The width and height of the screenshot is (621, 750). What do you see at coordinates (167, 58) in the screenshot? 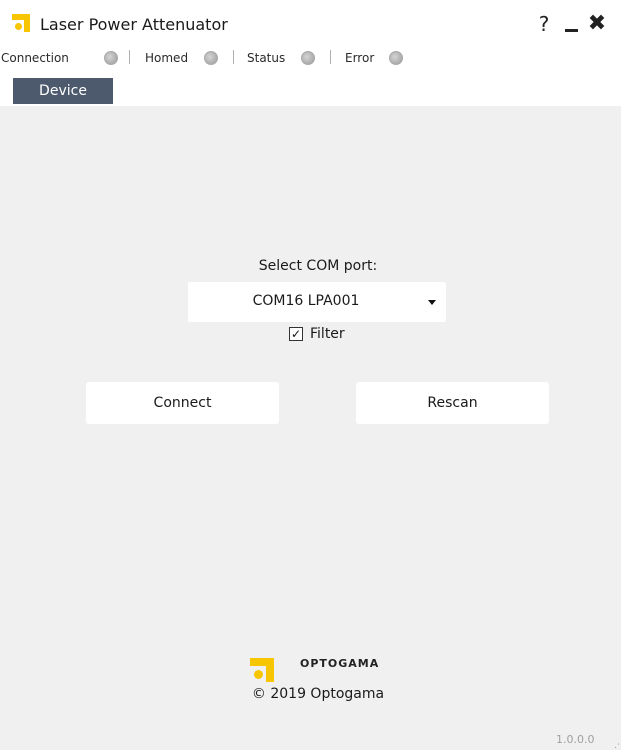
I see `homed-label: Homed` at bounding box center [167, 58].